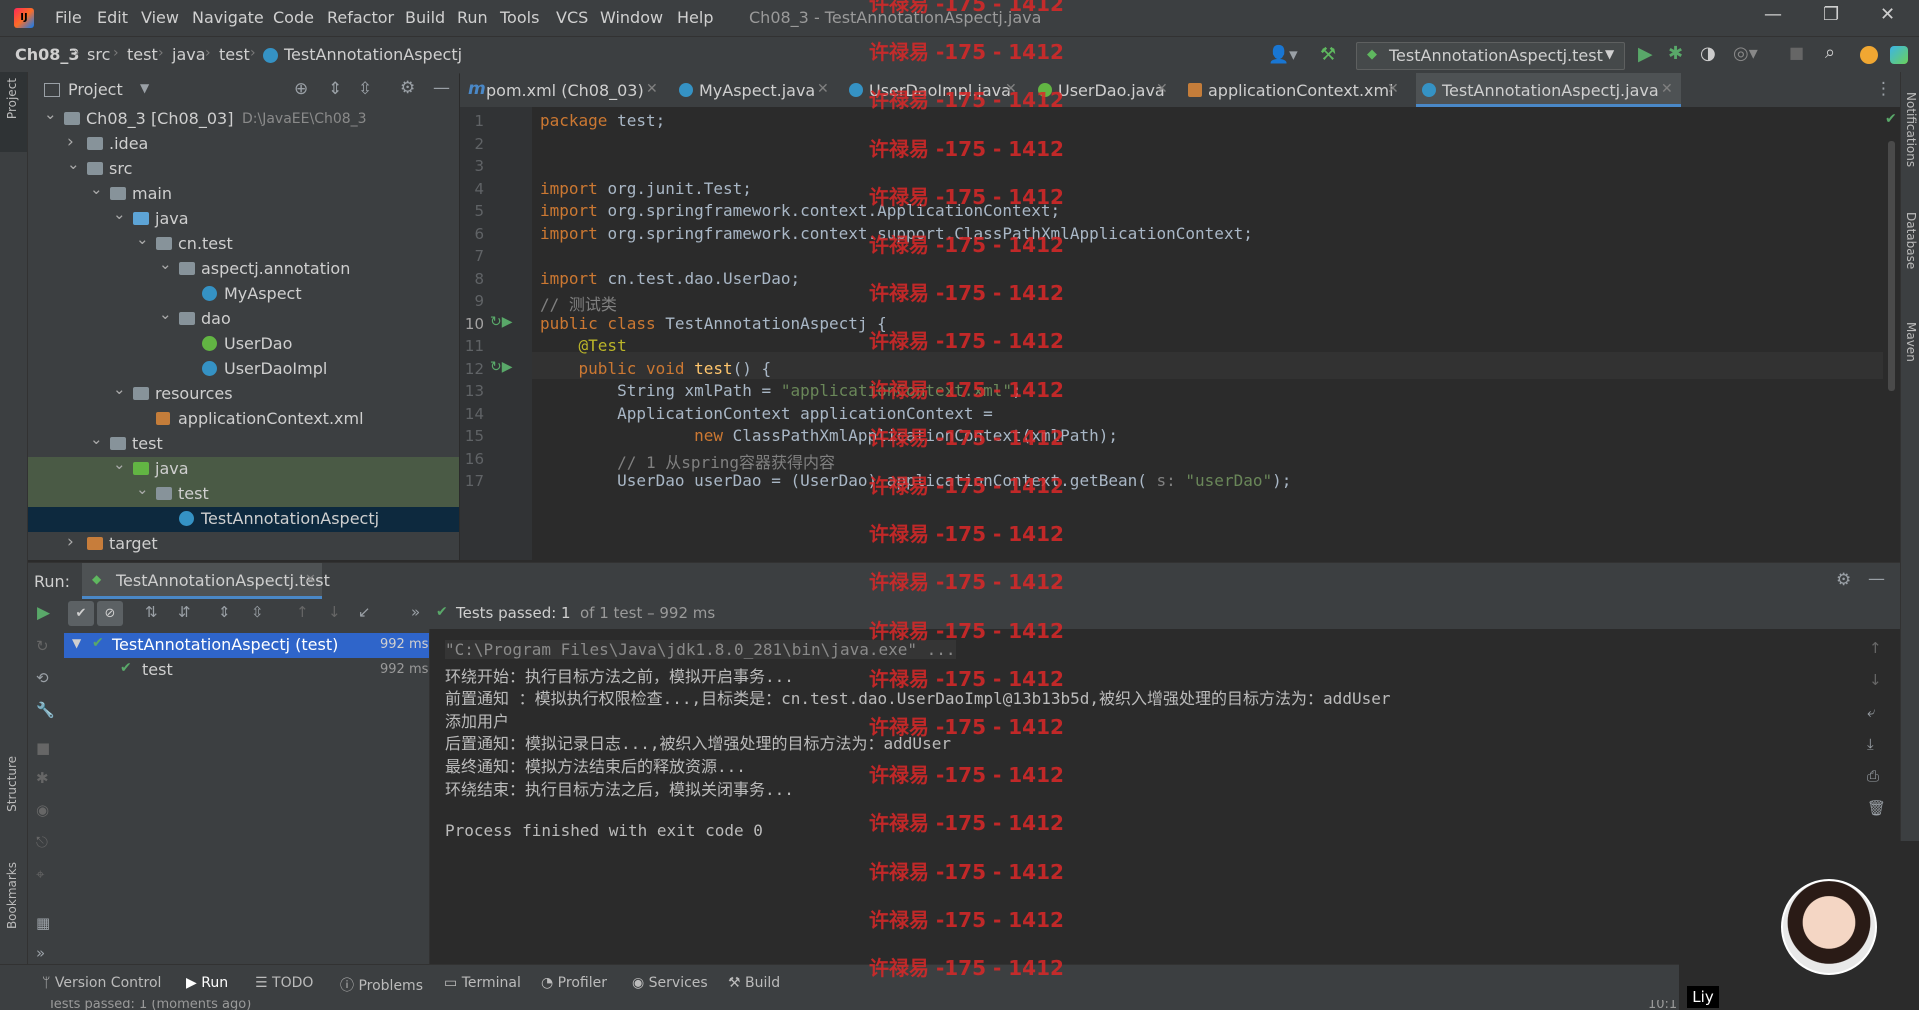  I want to click on debug-icon: ✱, so click(42, 778).